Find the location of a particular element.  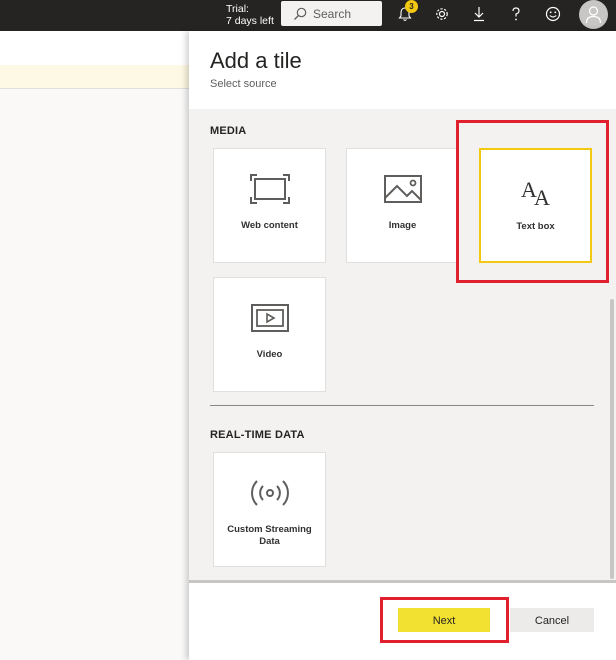

user-icon is located at coordinates (593, 15).